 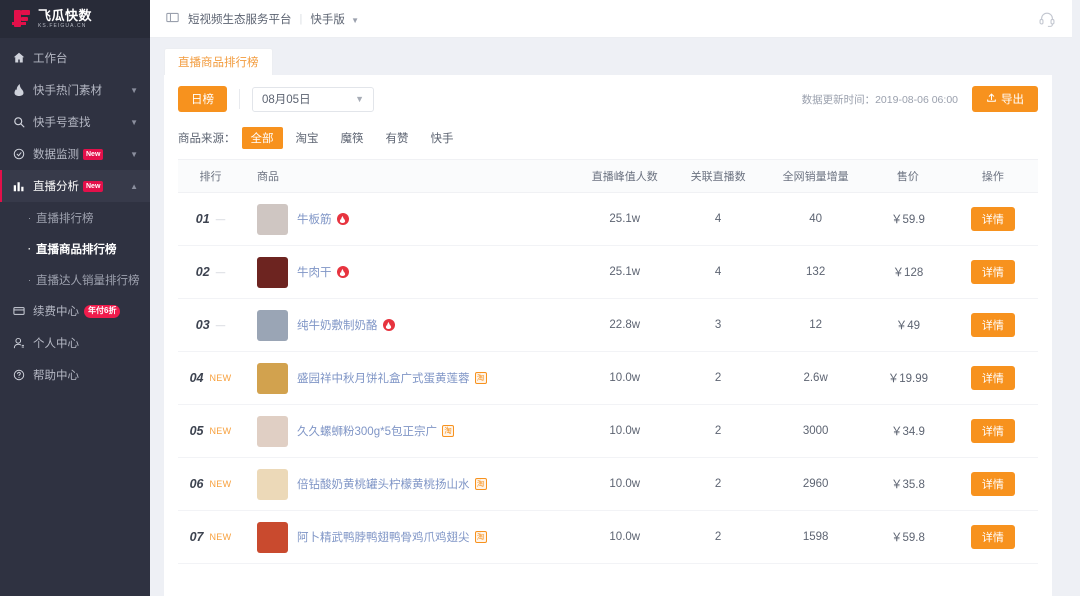 I want to click on sidebar-item-label: 快手热门素材, so click(x=67, y=91).